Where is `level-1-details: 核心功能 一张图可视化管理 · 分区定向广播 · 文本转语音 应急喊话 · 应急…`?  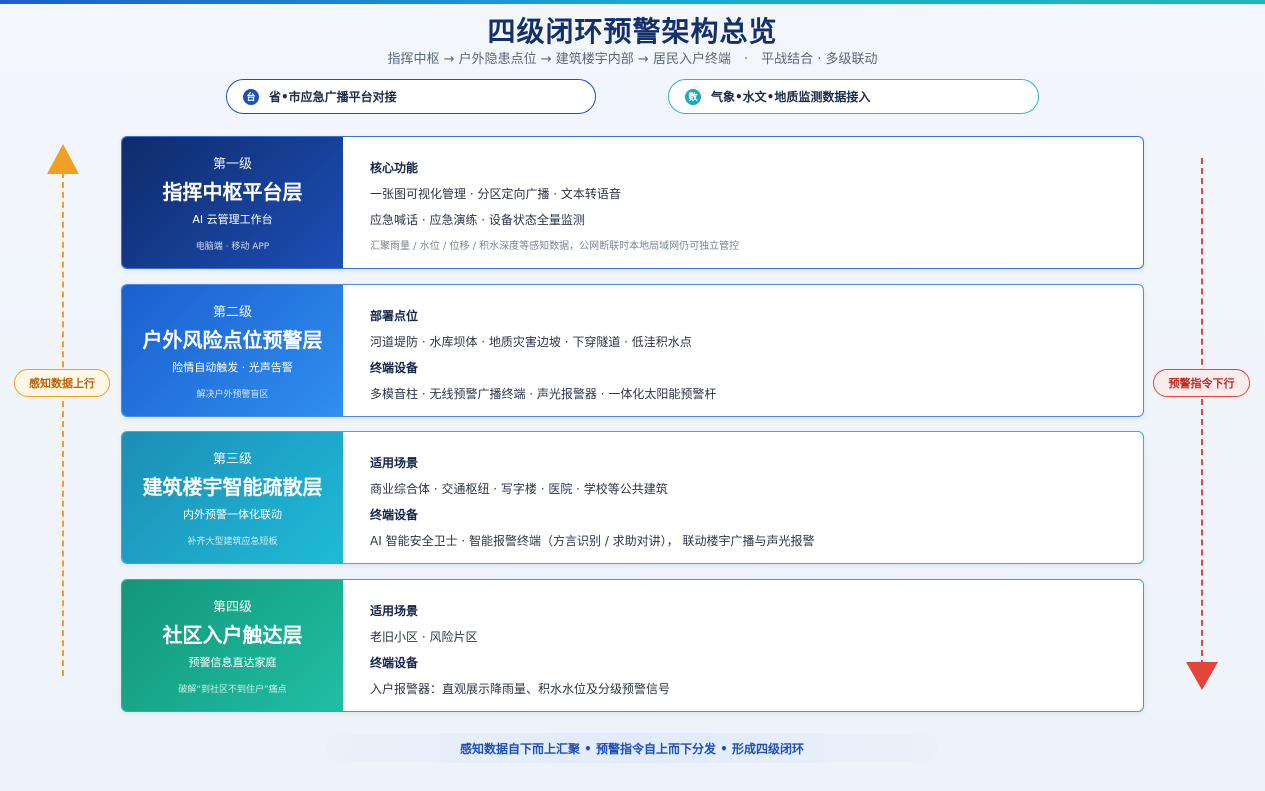
level-1-details: 核心功能 一张图可视化管理 · 分区定向广播 · 文本转语音 应急喊话 · 应急… is located at coordinates (746, 205).